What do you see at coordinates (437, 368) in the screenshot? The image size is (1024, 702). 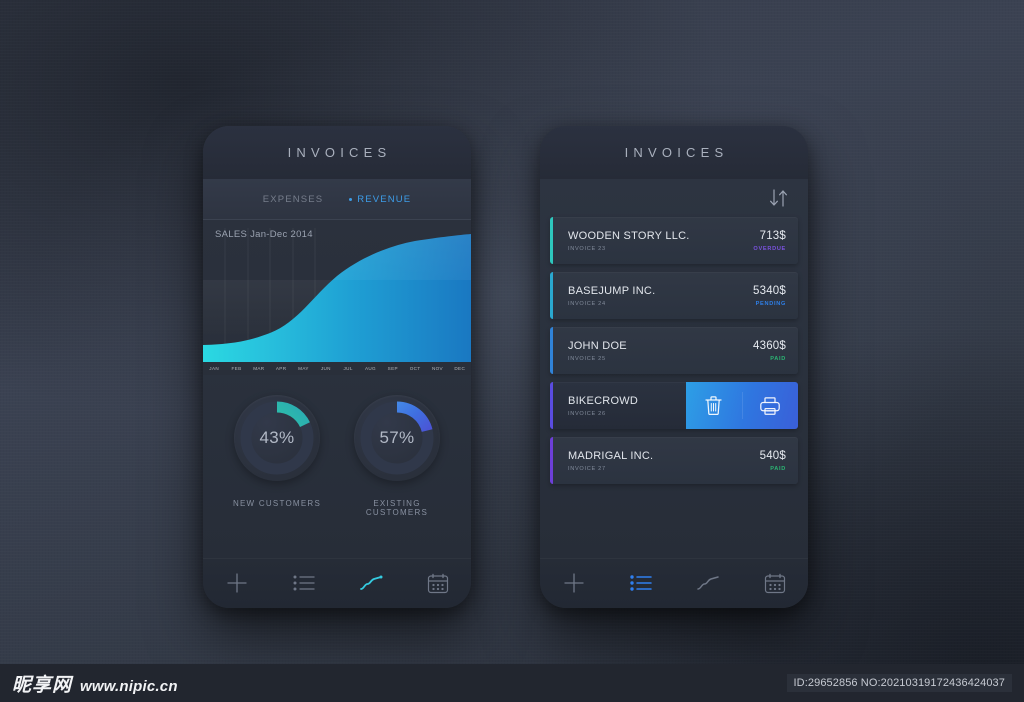 I see `month-label: NOV` at bounding box center [437, 368].